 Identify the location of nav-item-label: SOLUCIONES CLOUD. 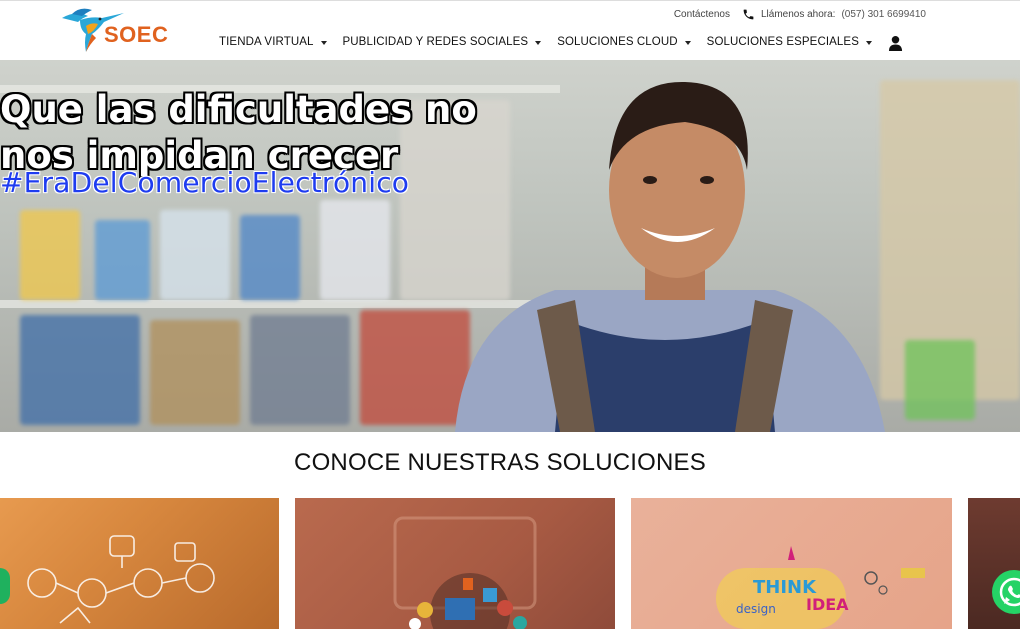
(617, 42).